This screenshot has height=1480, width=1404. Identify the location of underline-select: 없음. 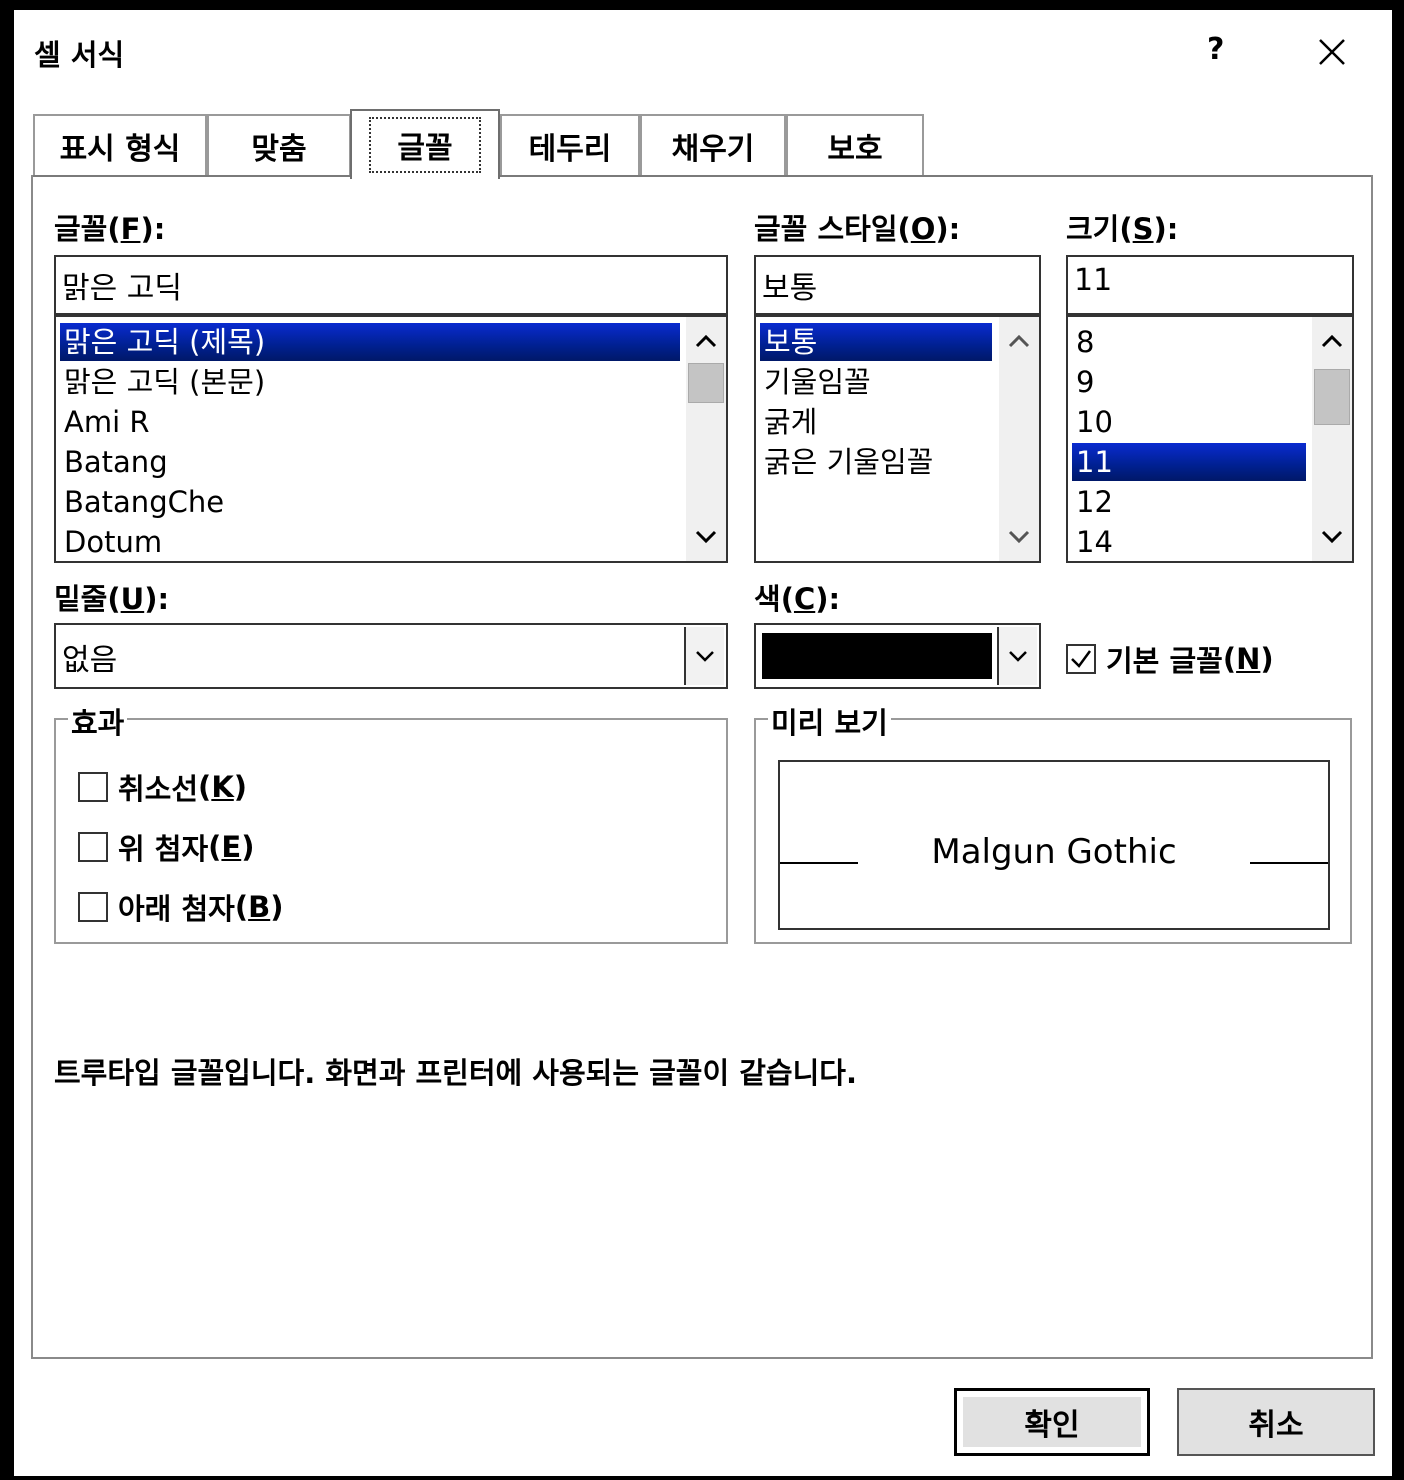
(391, 656).